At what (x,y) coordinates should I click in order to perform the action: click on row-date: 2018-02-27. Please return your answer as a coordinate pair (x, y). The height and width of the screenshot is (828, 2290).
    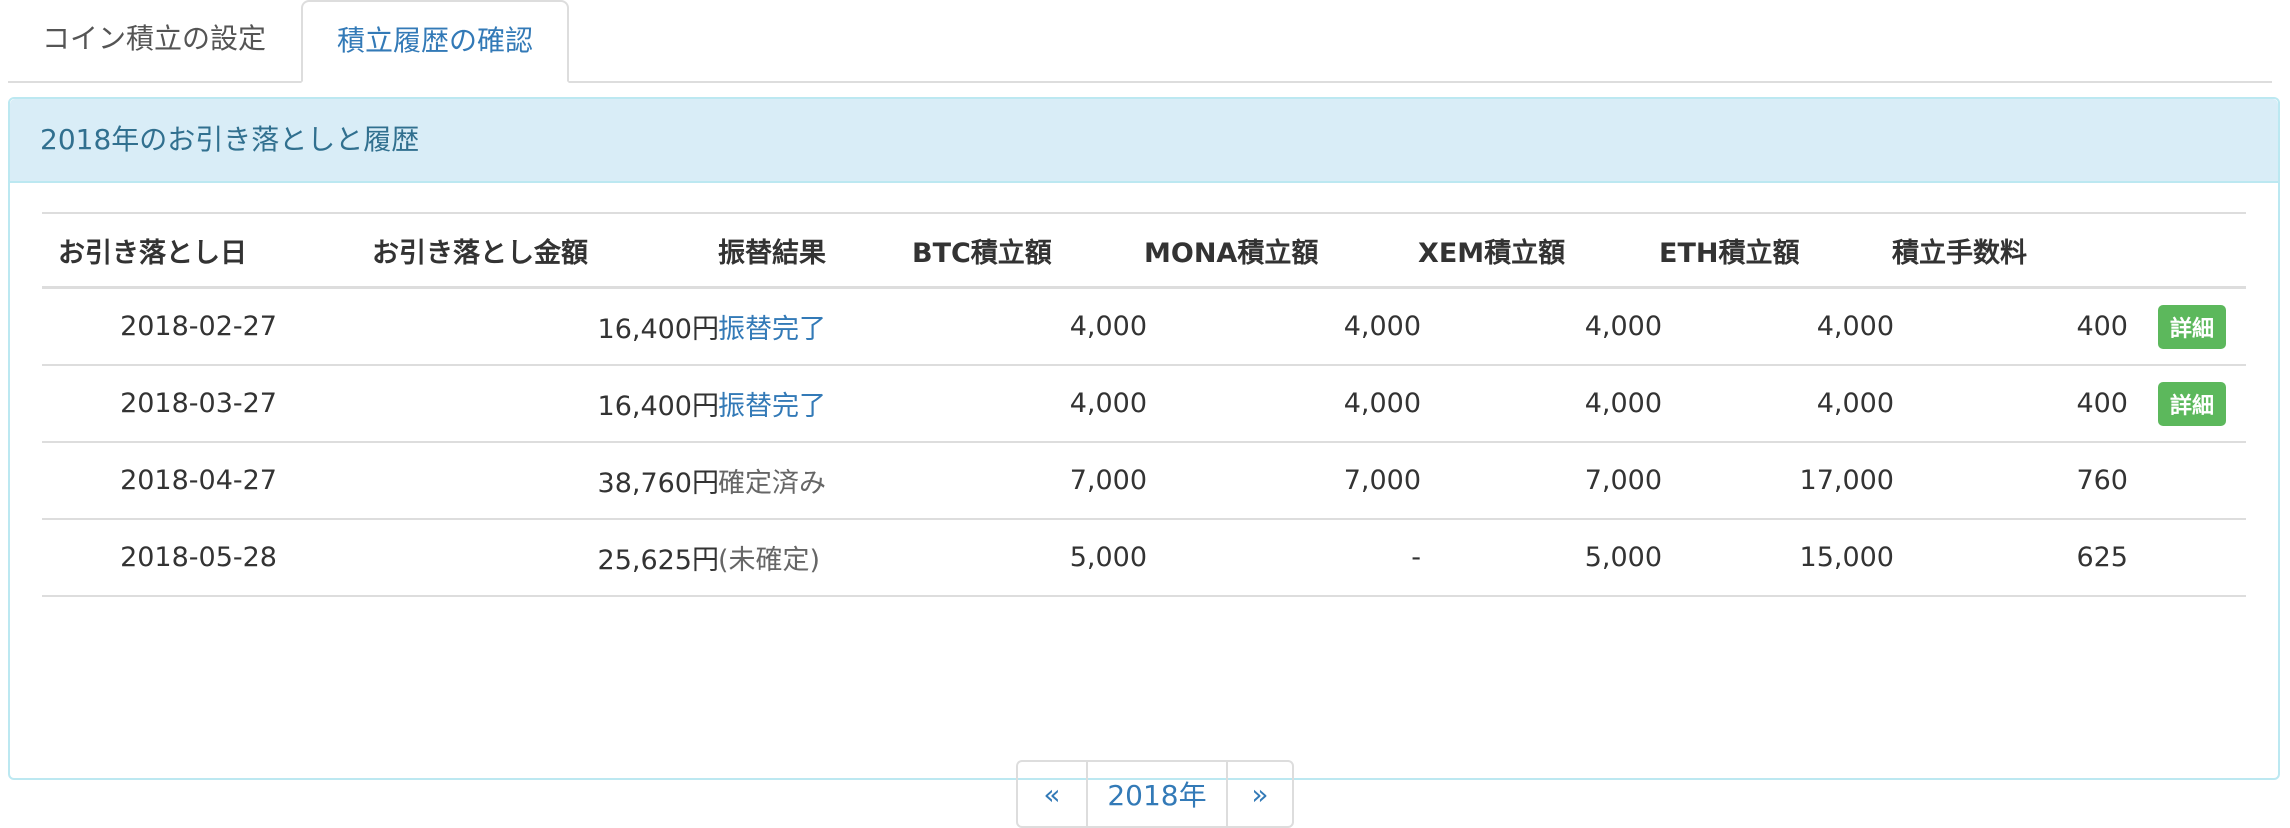
    Looking at the image, I should click on (198, 326).